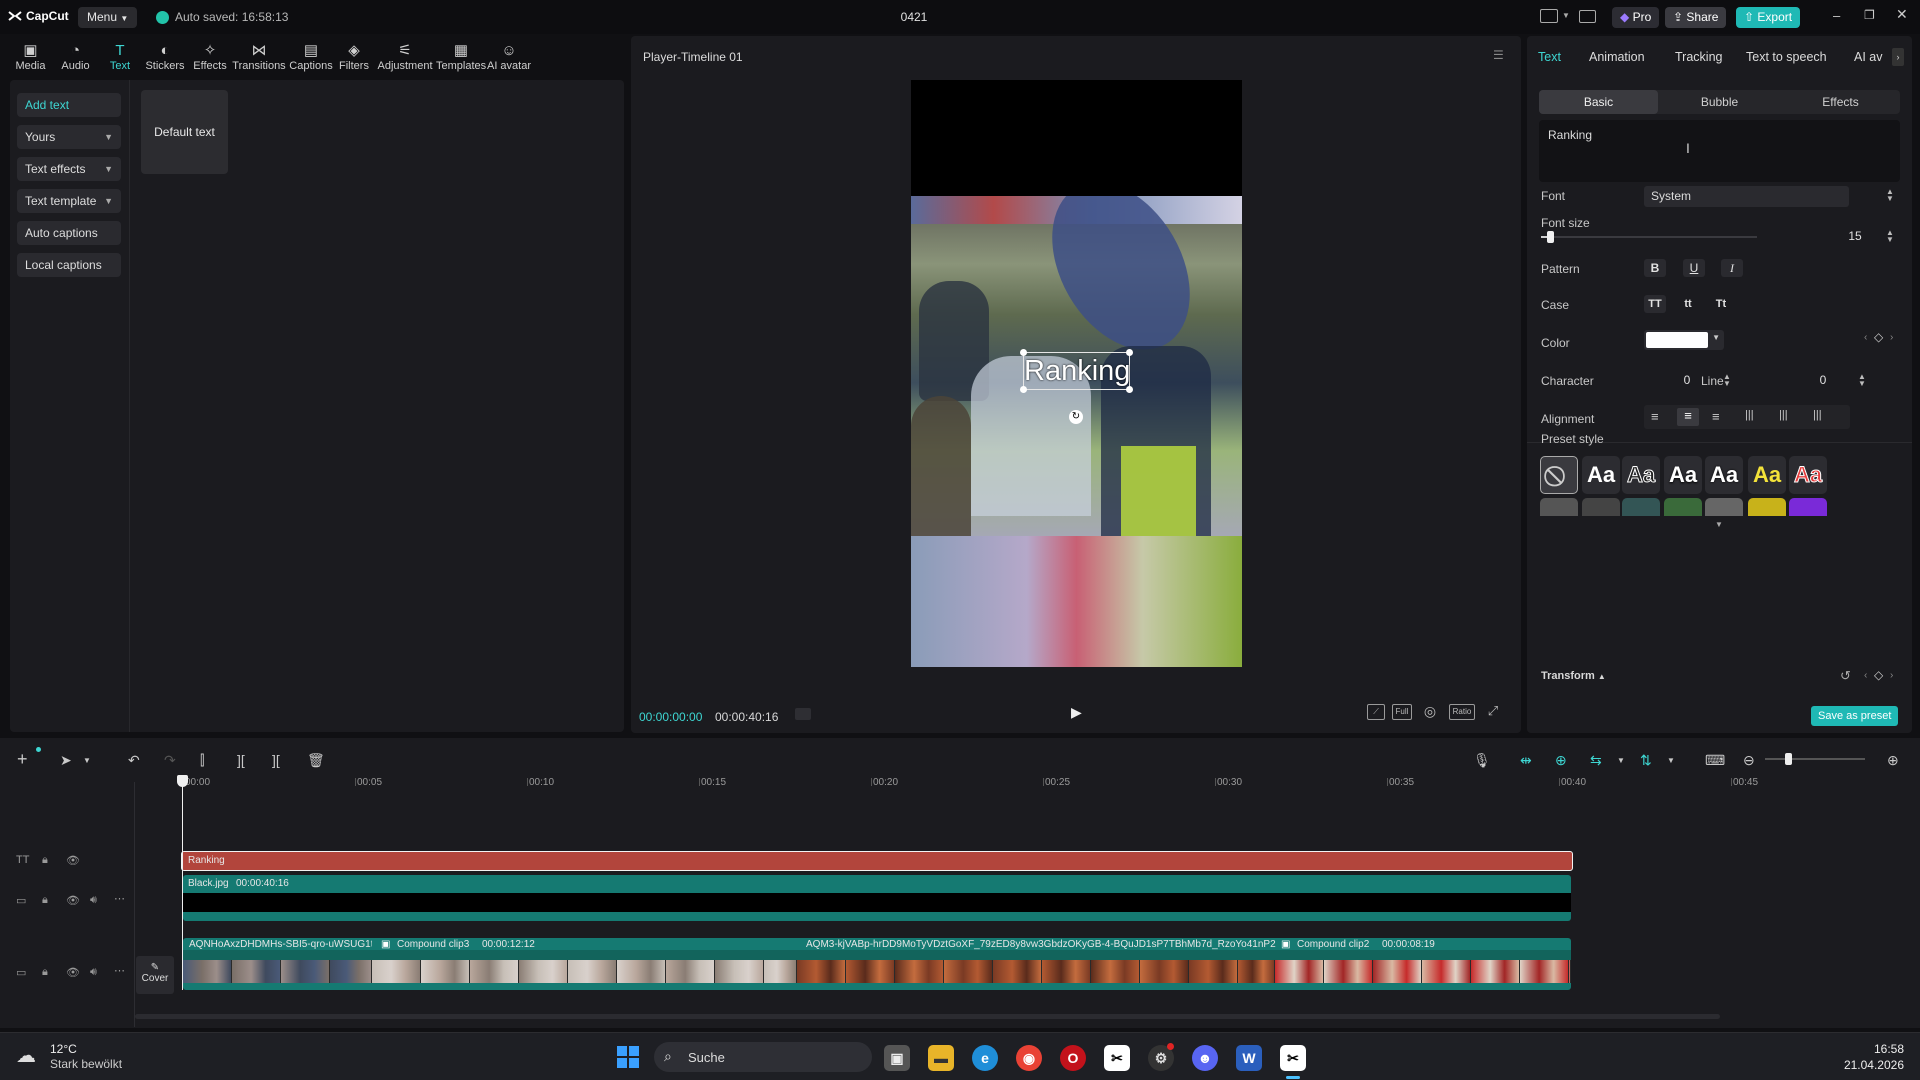 Image resolution: width=1920 pixels, height=1080 pixels. Describe the element at coordinates (1559, 475) in the screenshot. I see `preset-none-icon: ⃠` at that location.